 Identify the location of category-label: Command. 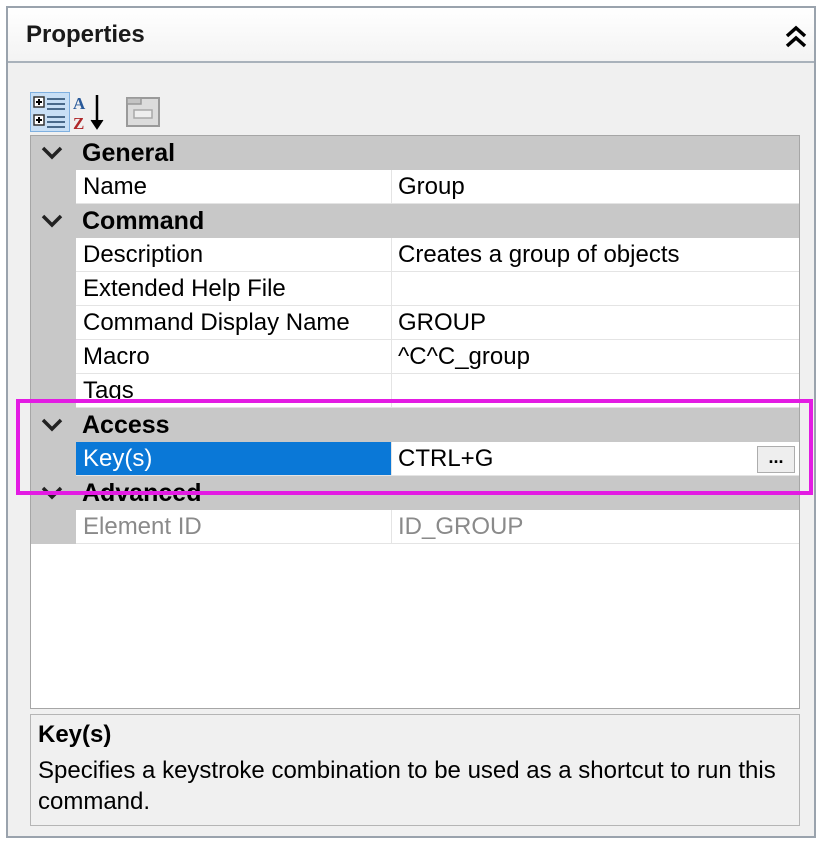
(143, 221).